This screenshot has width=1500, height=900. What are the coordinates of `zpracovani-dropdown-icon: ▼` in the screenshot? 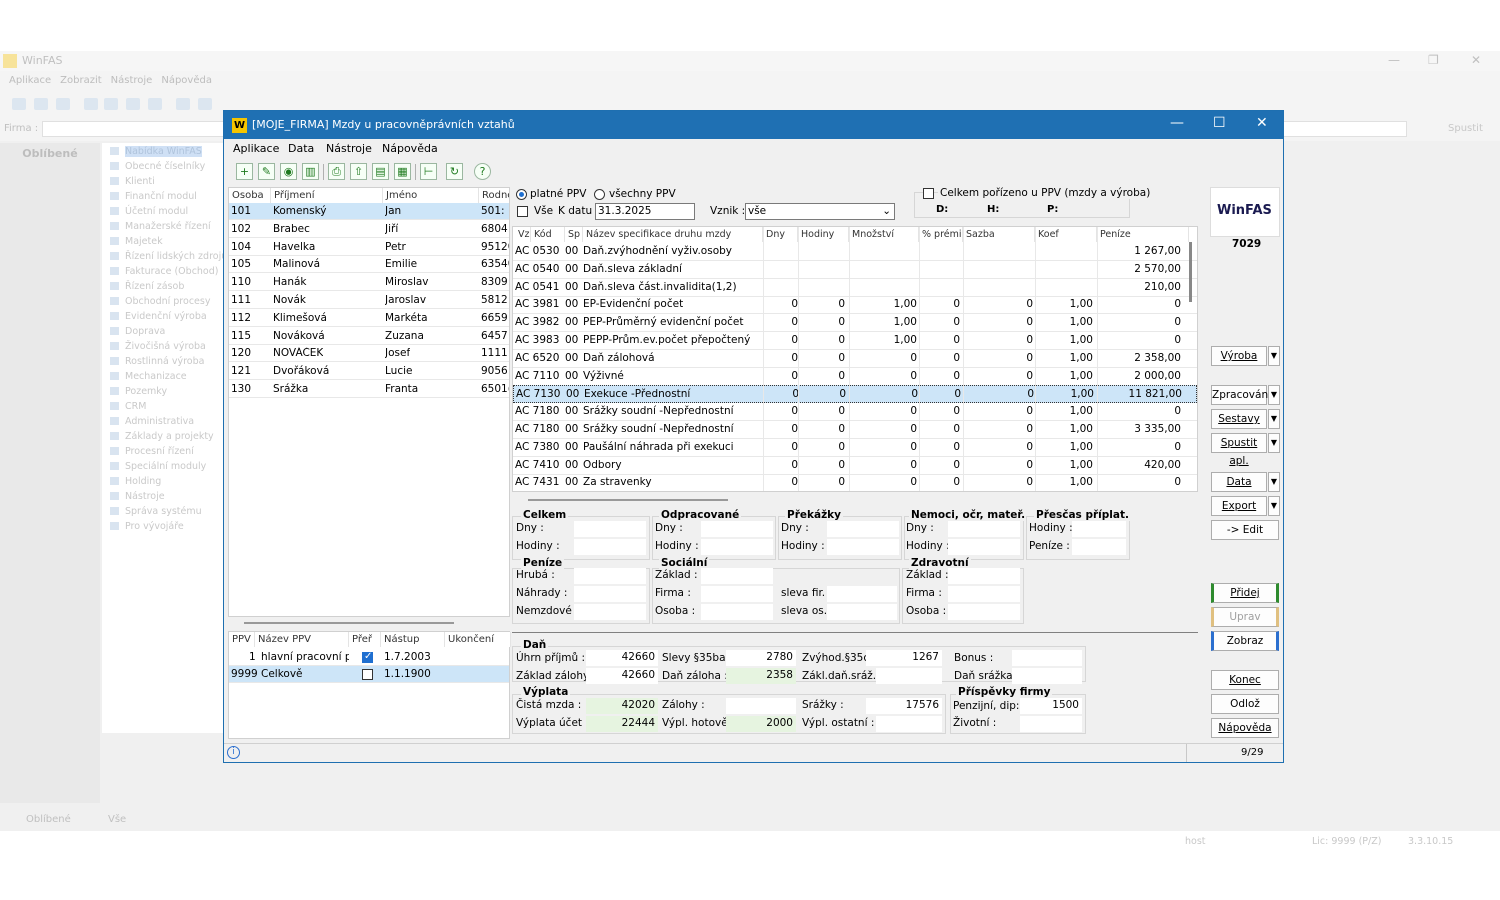 It's located at (1274, 395).